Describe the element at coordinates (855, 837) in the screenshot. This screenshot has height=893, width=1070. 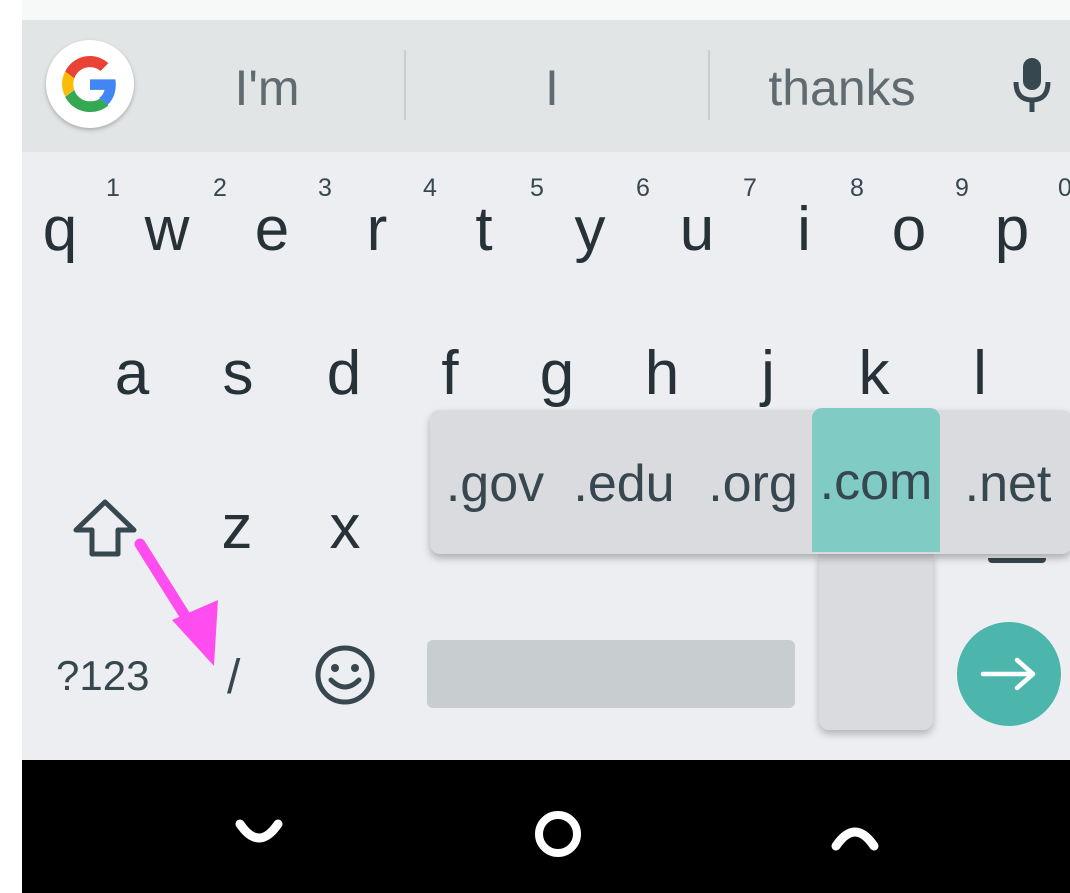
I see `nav-recents-icon` at that location.